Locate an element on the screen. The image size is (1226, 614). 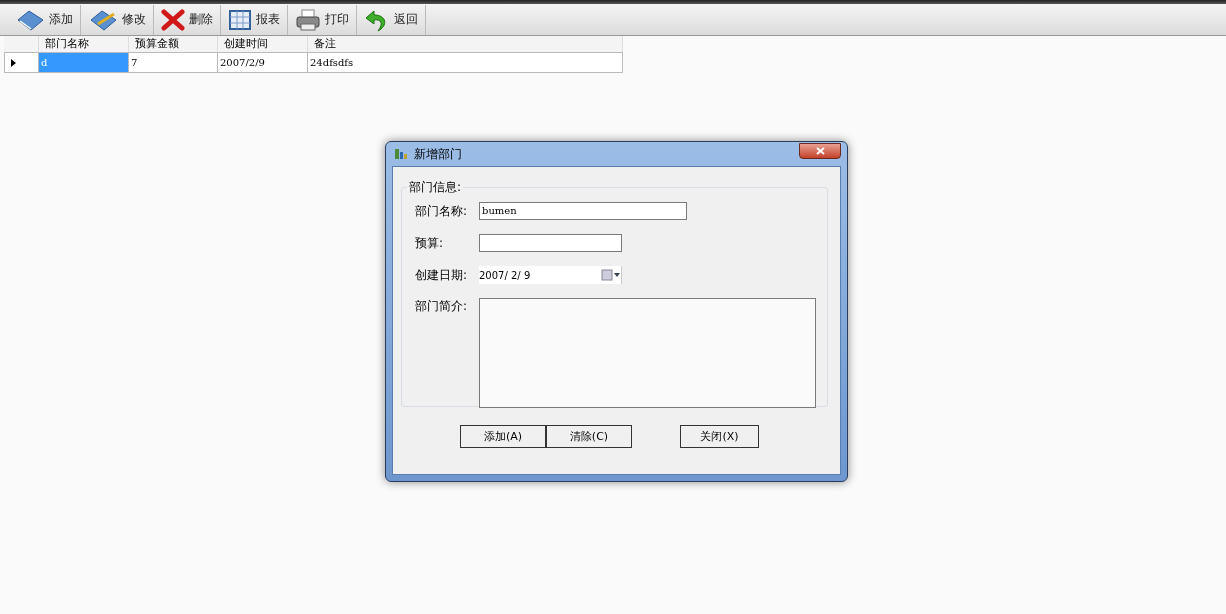
field-label: 部门名称: is located at coordinates (442, 211).